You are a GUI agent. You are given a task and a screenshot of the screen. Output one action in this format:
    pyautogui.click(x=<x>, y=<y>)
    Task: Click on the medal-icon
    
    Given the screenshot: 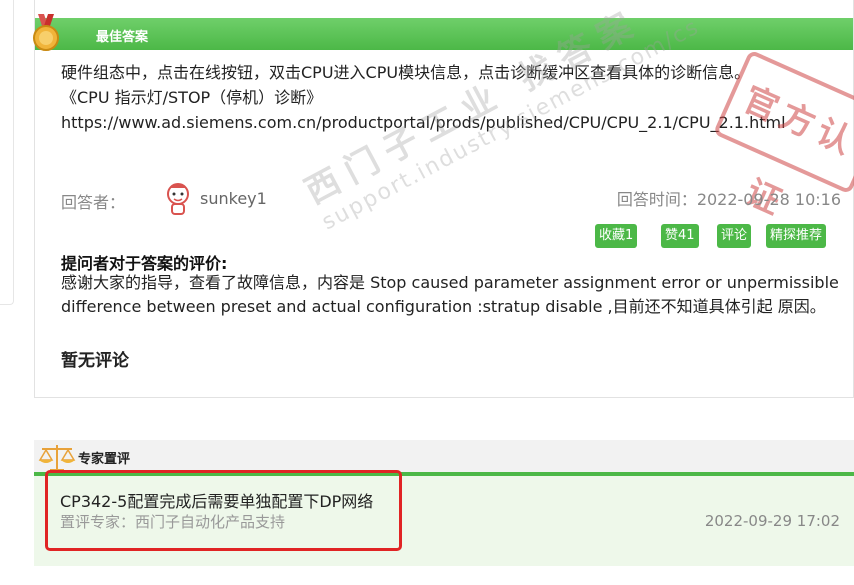 What is the action you would take?
    pyautogui.click(x=46, y=32)
    